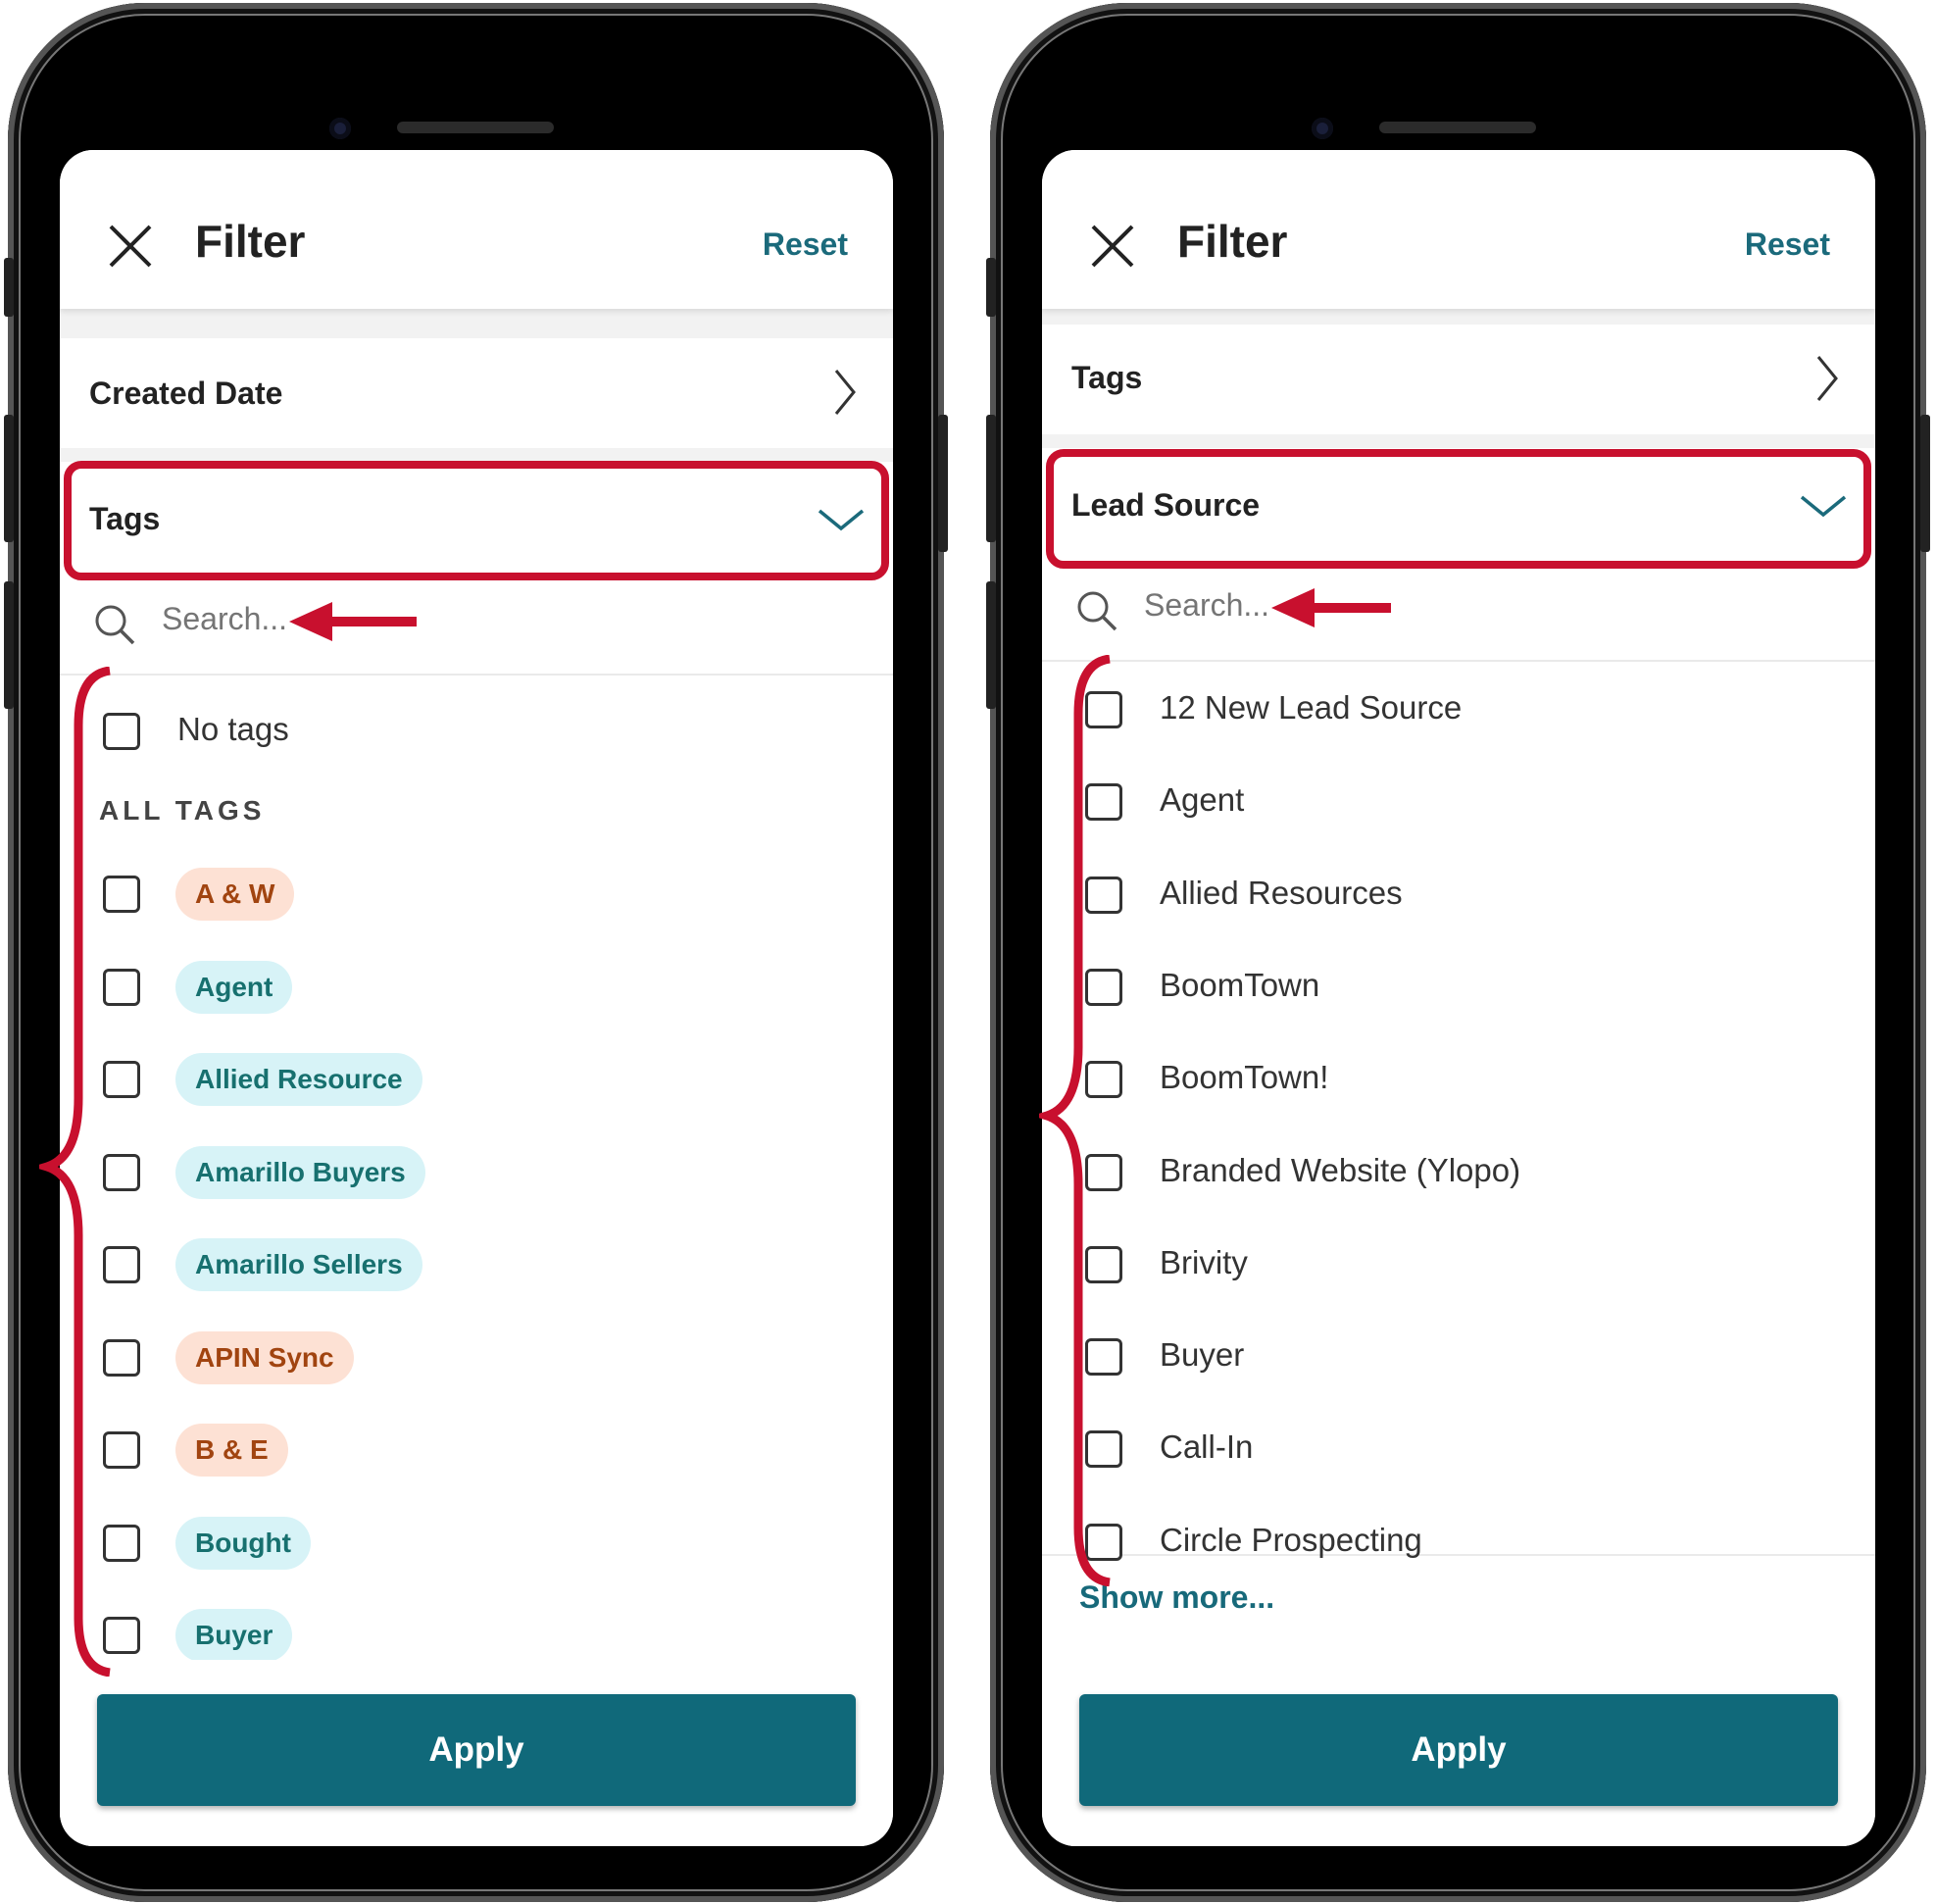 The width and height of the screenshot is (1936, 1904). What do you see at coordinates (1202, 1355) in the screenshot?
I see `list-item-label: Buyer` at bounding box center [1202, 1355].